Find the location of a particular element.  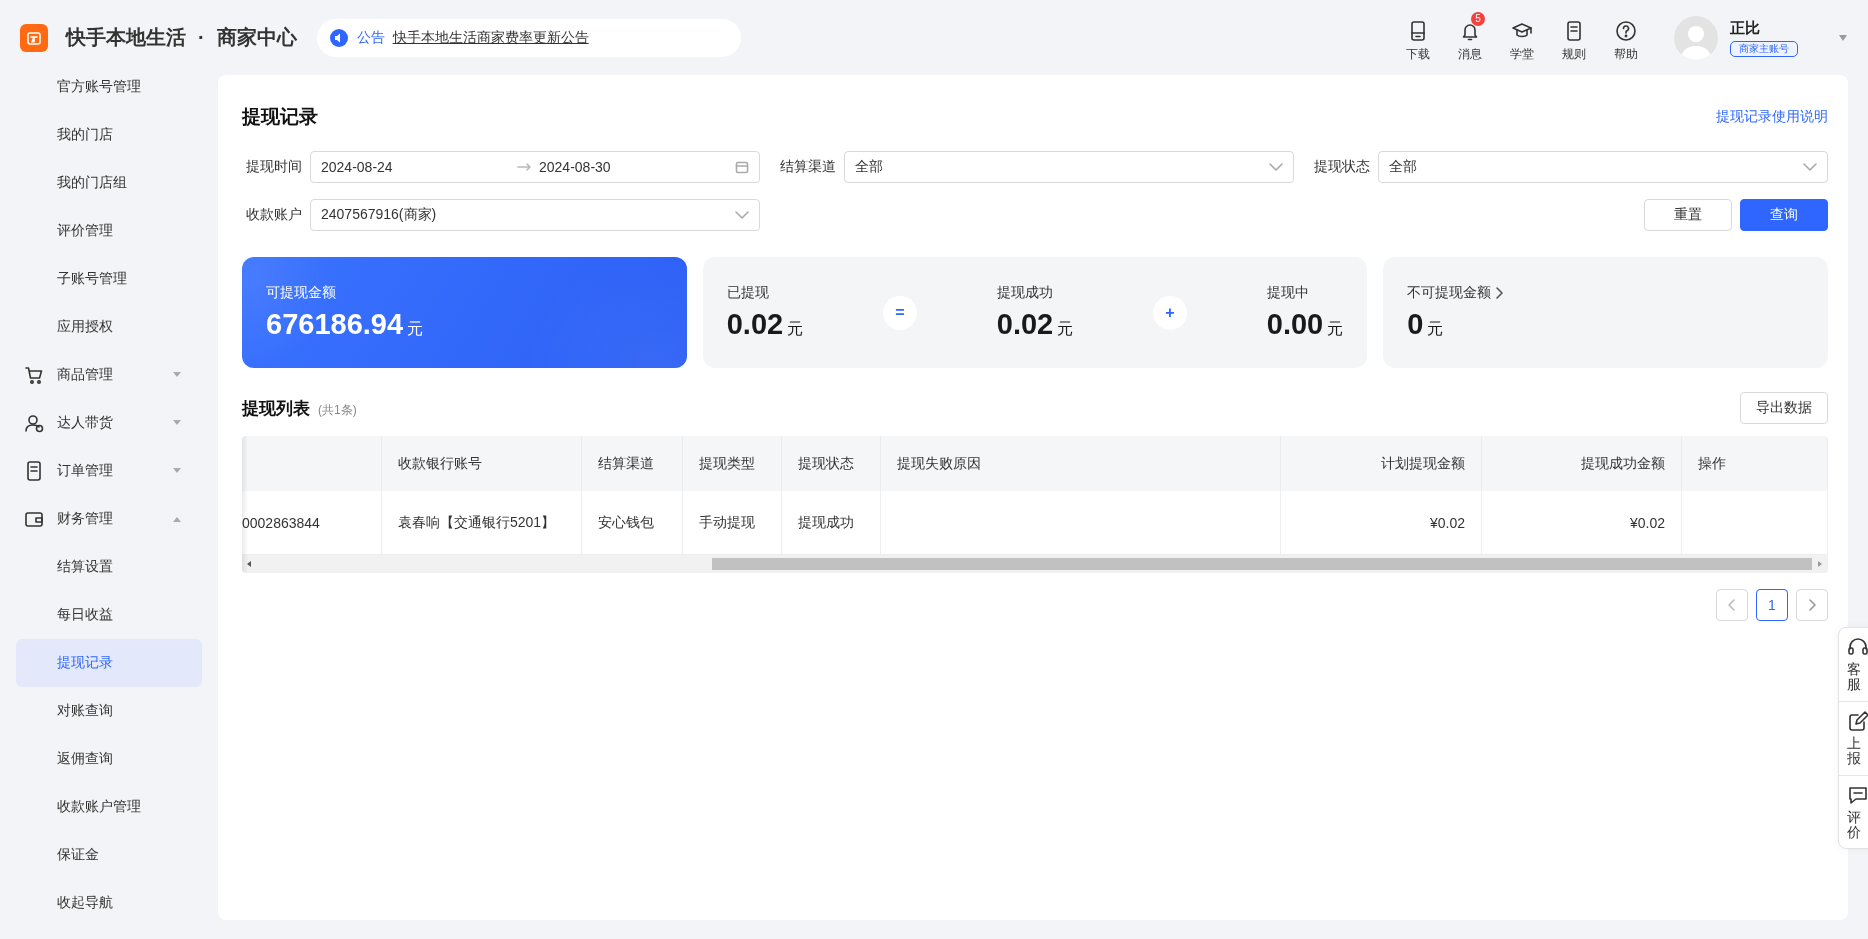

operator-sign: = is located at coordinates (899, 312).